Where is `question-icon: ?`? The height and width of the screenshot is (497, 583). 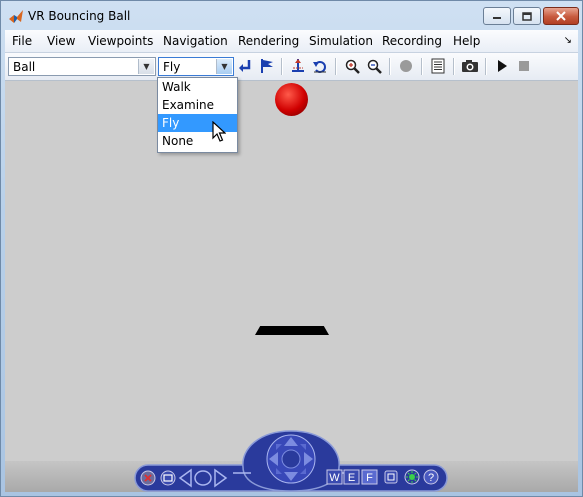 question-icon: ? is located at coordinates (431, 478).